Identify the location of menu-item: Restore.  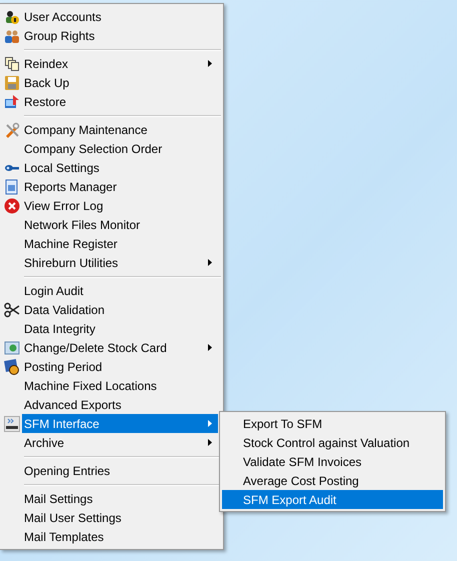
(109, 101).